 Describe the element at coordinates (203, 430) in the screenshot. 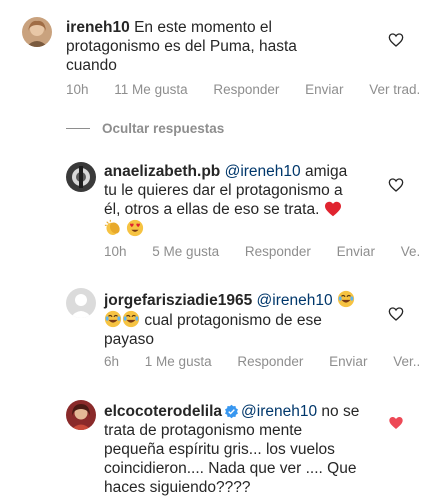

I see `comment-body-line: trata de protagonismo mente` at that location.